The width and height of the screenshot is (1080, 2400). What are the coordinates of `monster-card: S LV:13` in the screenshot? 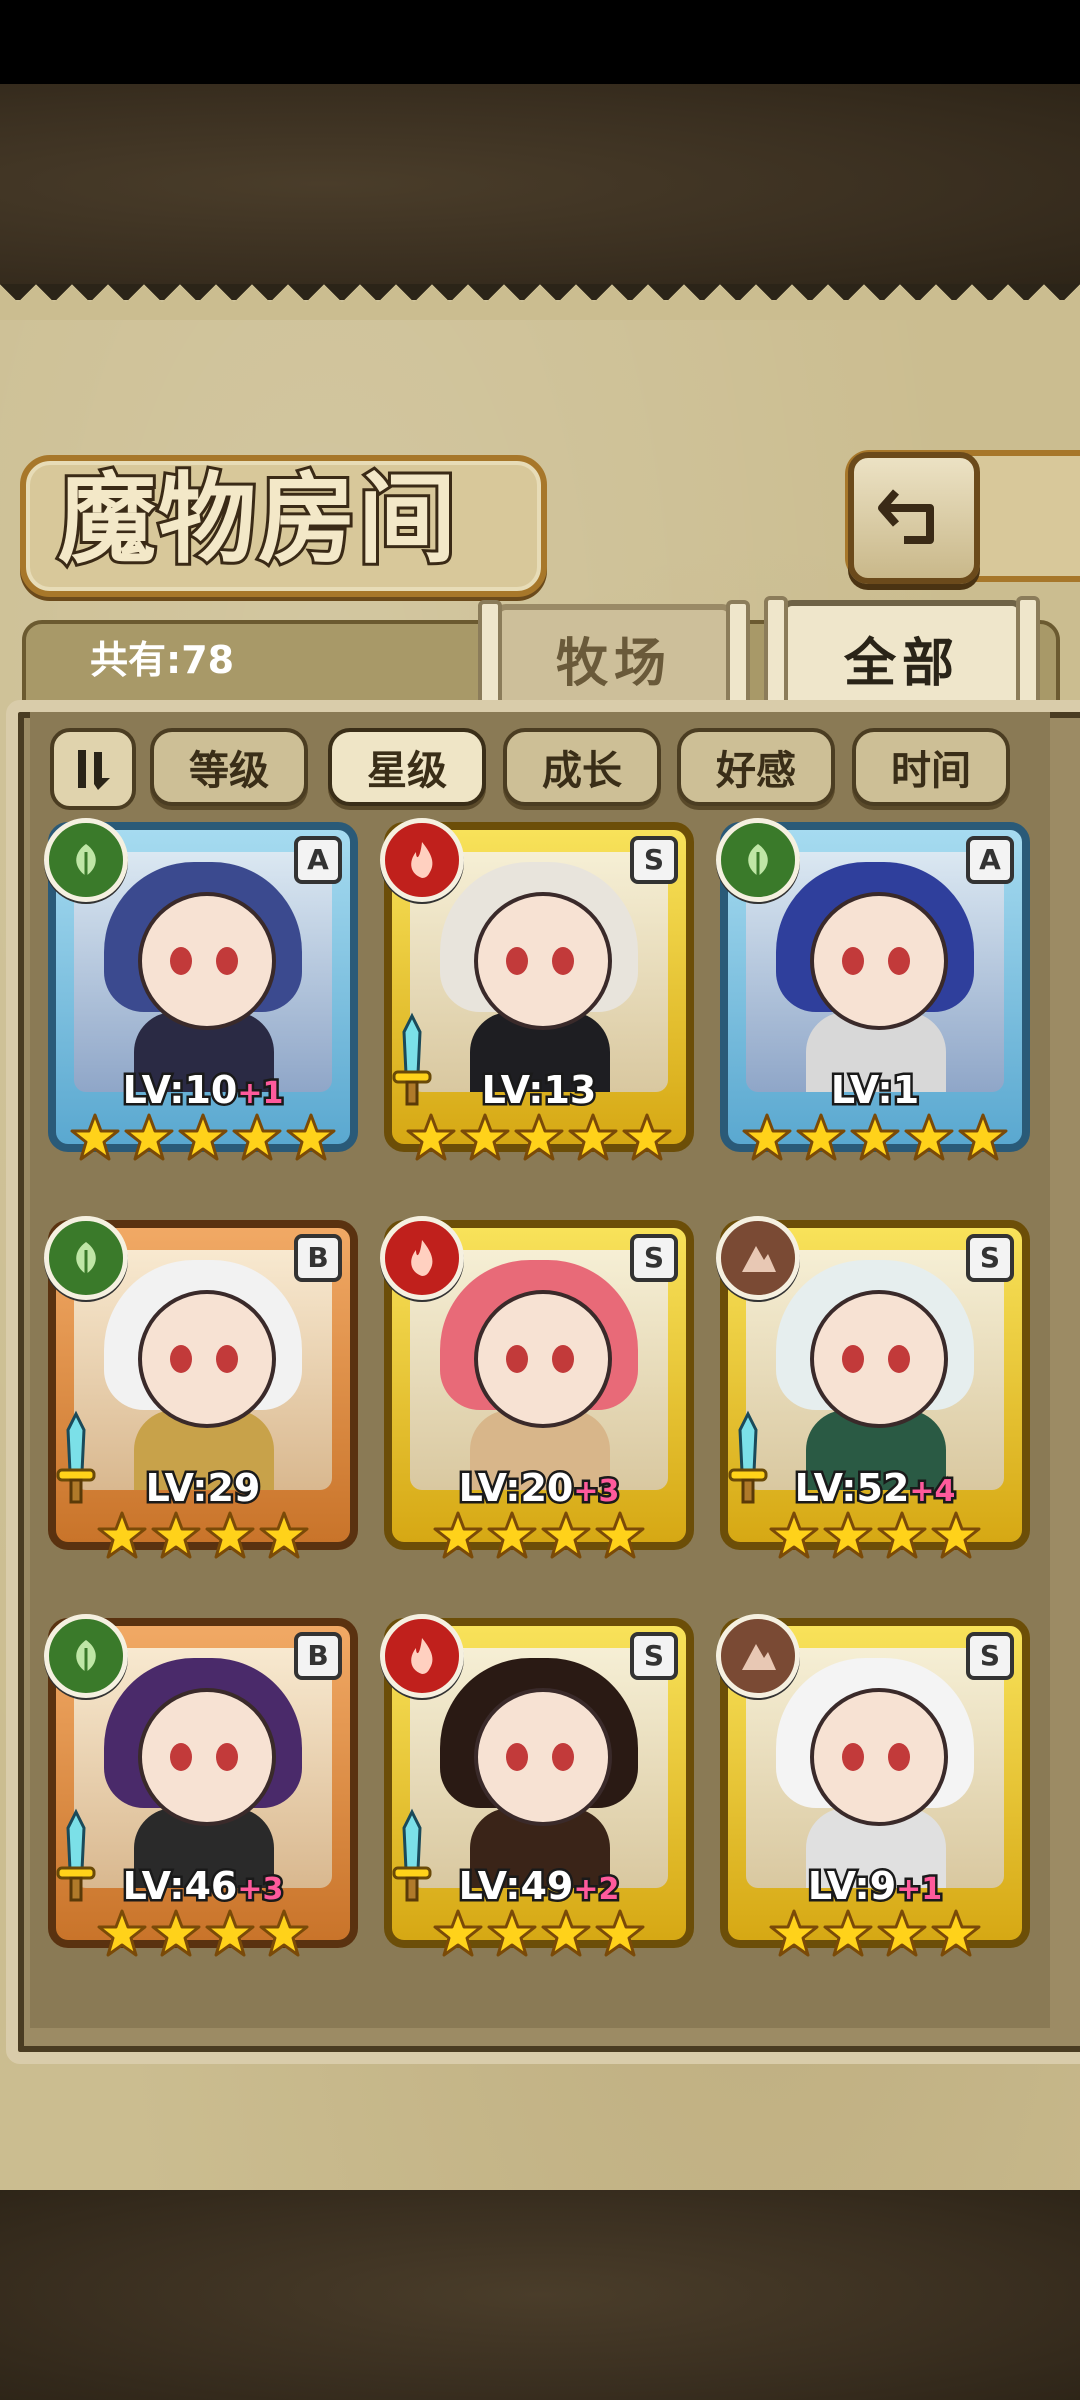 It's located at (537, 1000).